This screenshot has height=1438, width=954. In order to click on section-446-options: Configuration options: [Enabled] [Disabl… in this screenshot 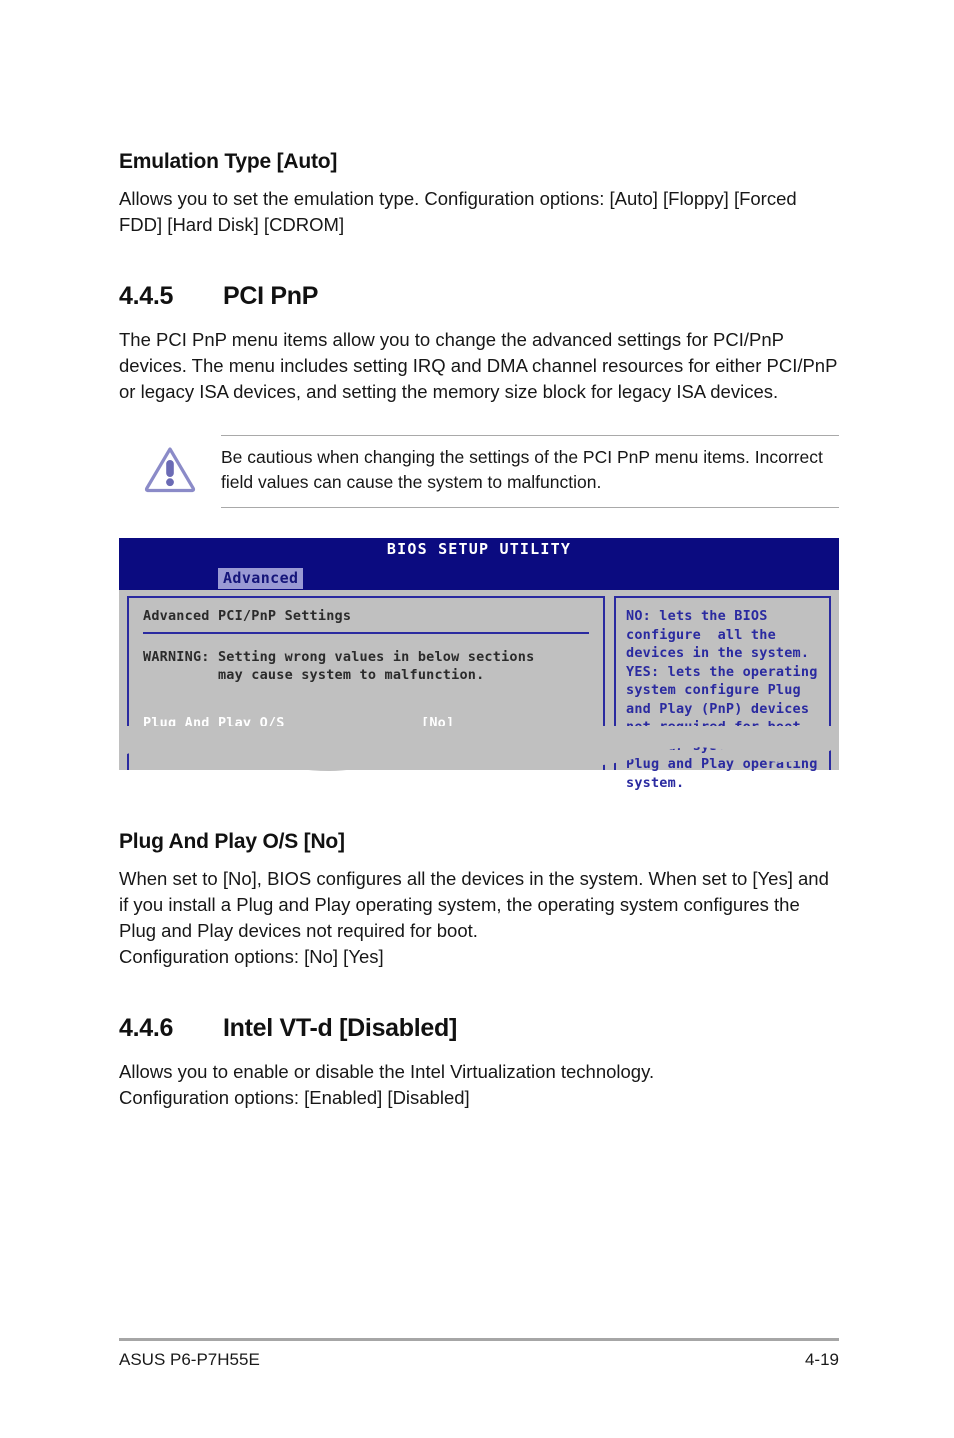, I will do `click(294, 1097)`.